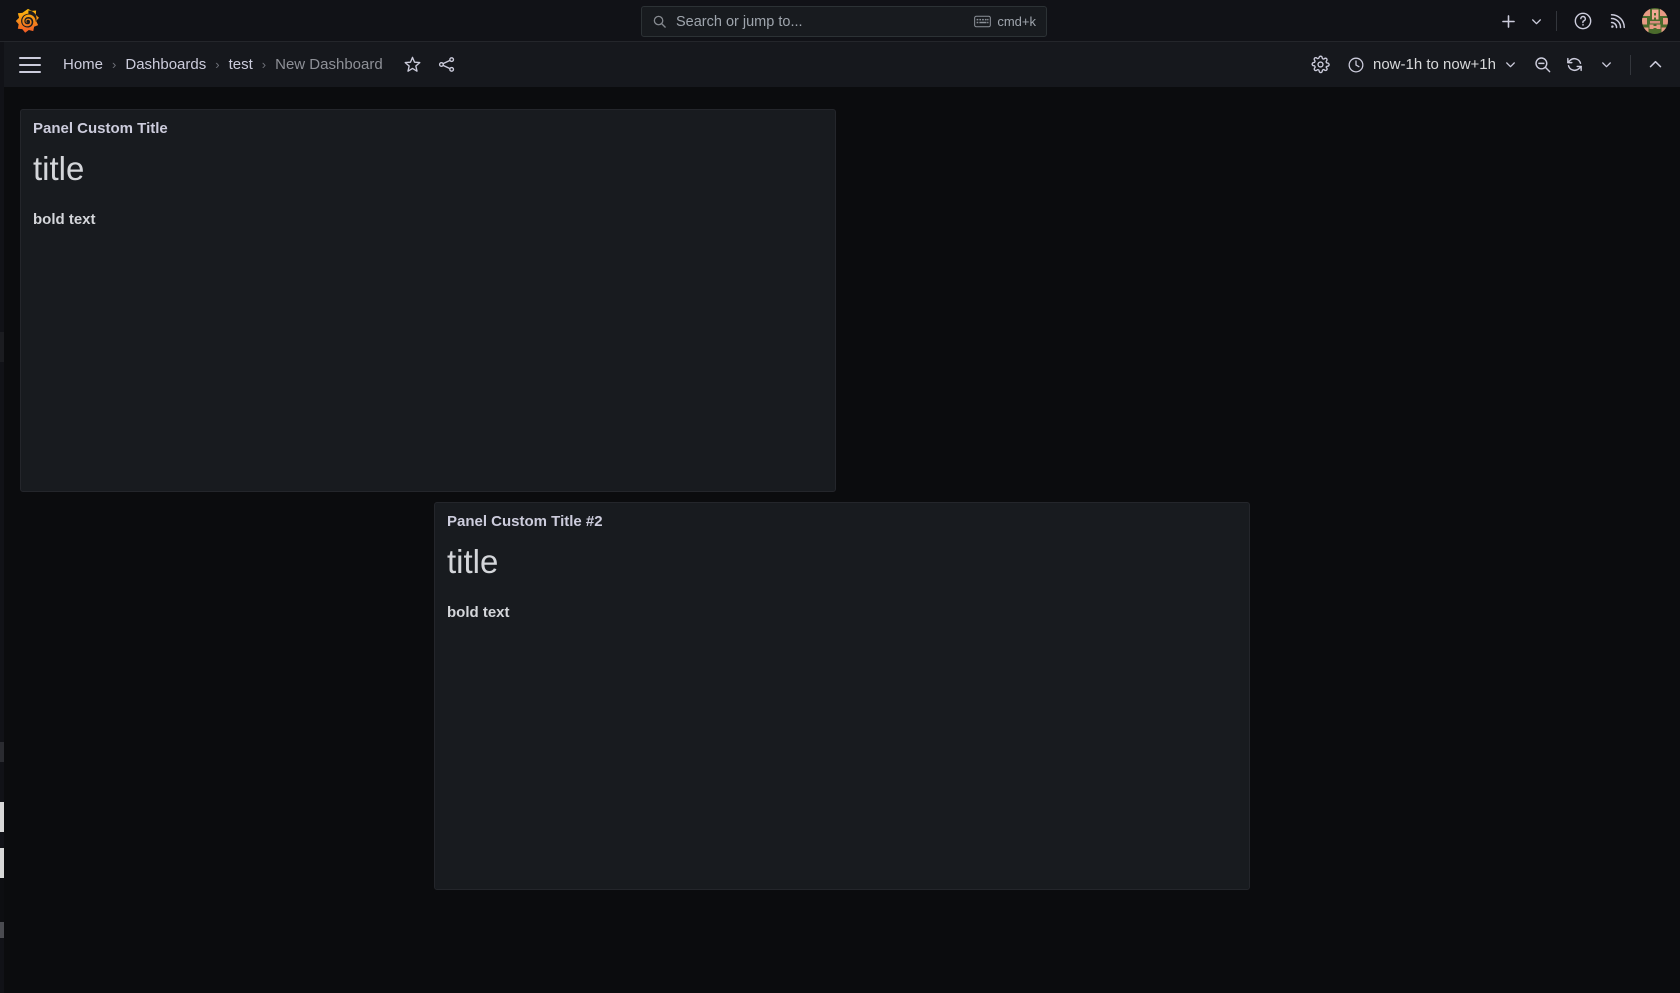 The image size is (1680, 993). I want to click on gear-icon, so click(1321, 64).